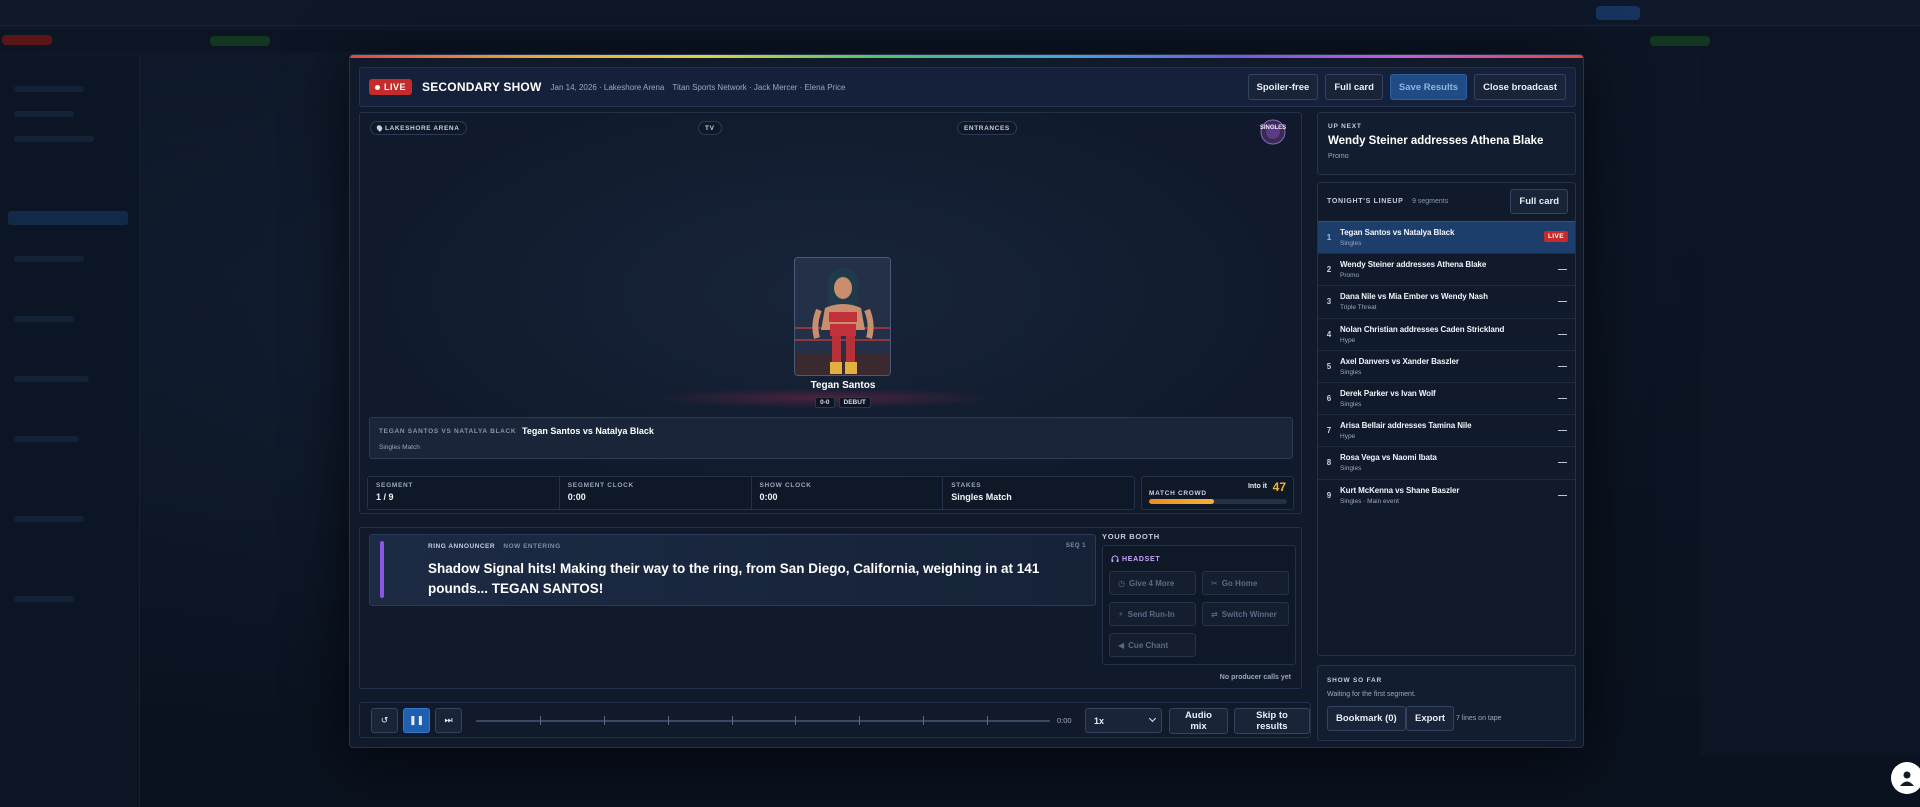  I want to click on announcer-status: NOW ENTERING, so click(532, 546).